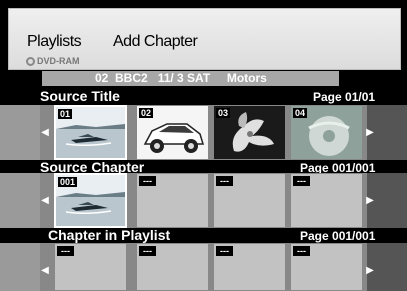  I want to click on menu-title: Playlists, so click(54, 41).